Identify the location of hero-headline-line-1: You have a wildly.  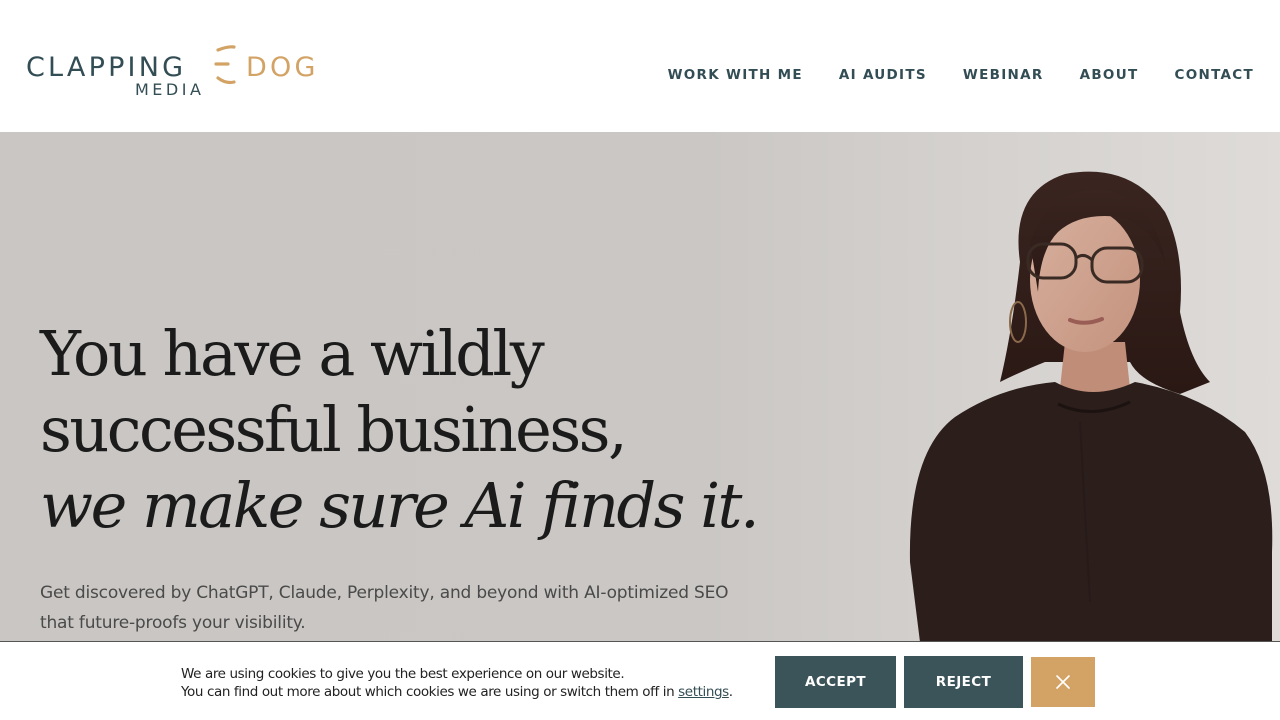
(292, 353).